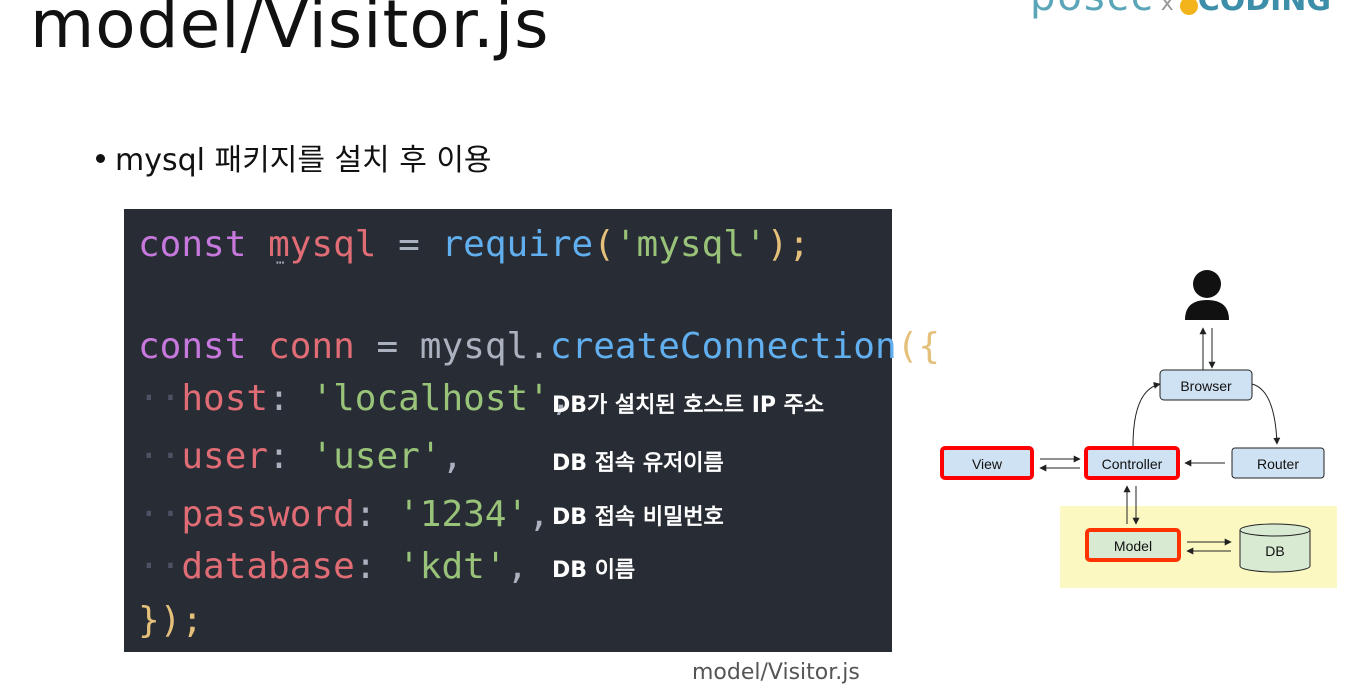 This screenshot has height=694, width=1361. I want to click on controller-label: Controller, so click(1132, 464).